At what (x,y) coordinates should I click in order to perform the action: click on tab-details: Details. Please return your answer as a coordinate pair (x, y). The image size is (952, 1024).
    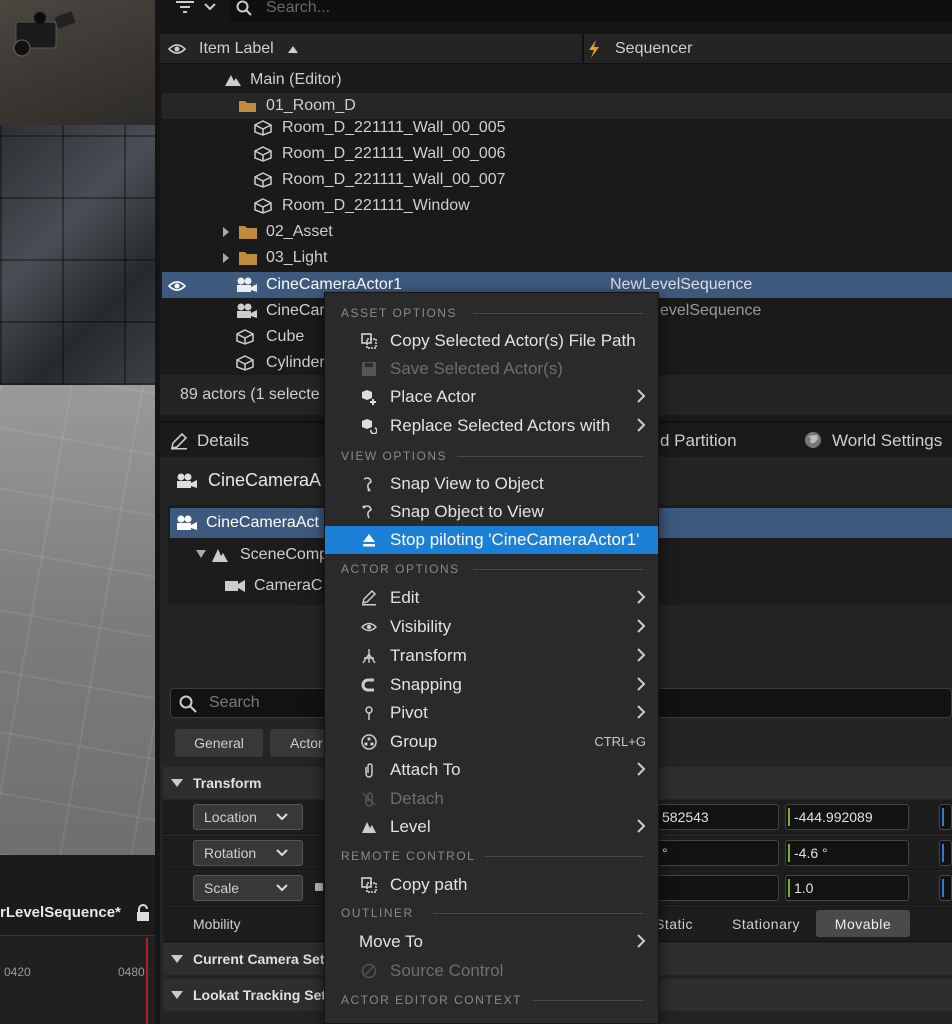
    Looking at the image, I should click on (223, 441).